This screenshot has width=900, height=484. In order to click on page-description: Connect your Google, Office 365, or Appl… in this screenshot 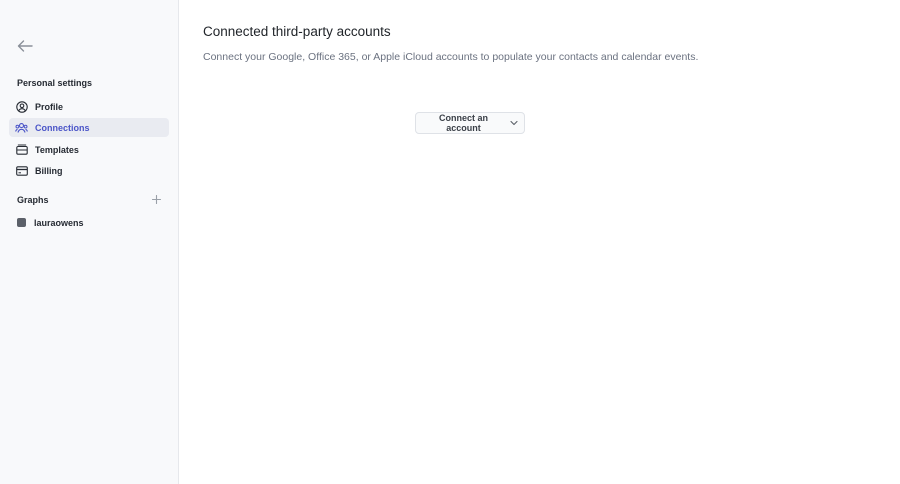, I will do `click(451, 57)`.